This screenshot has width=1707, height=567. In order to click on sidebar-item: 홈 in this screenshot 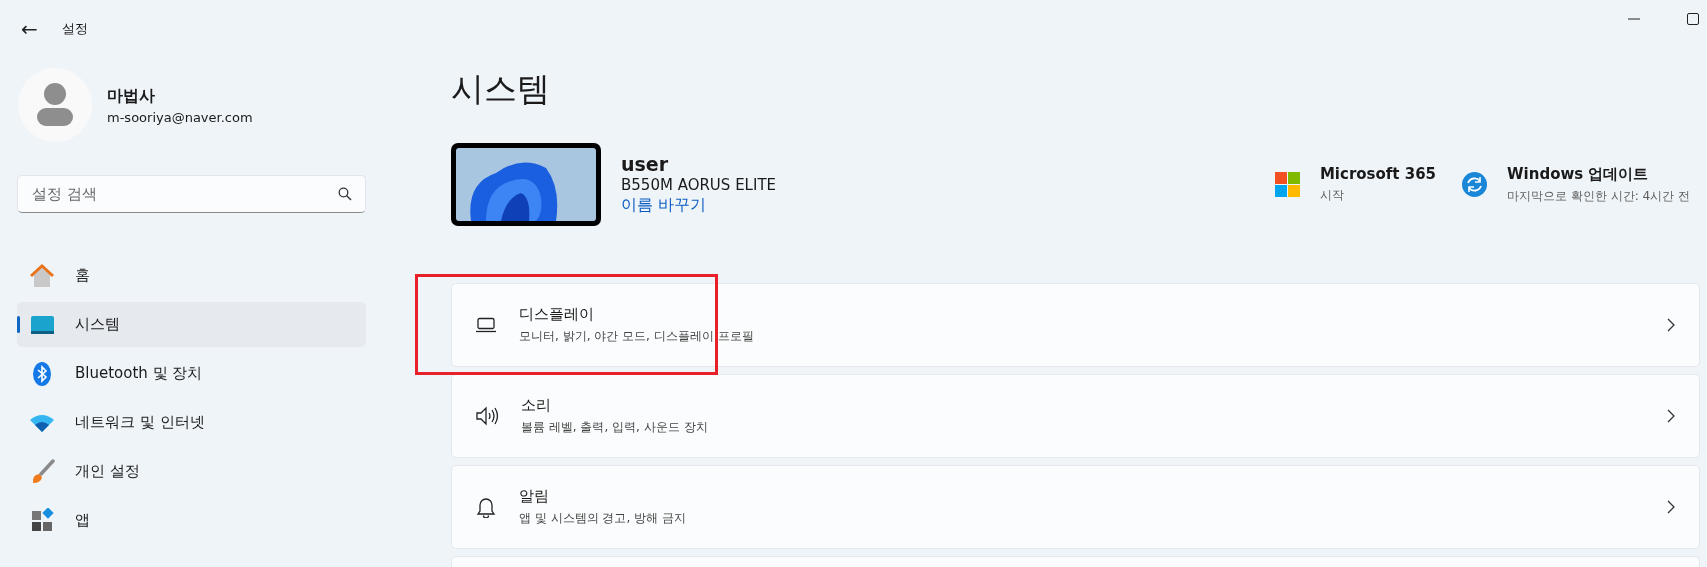, I will do `click(191, 275)`.